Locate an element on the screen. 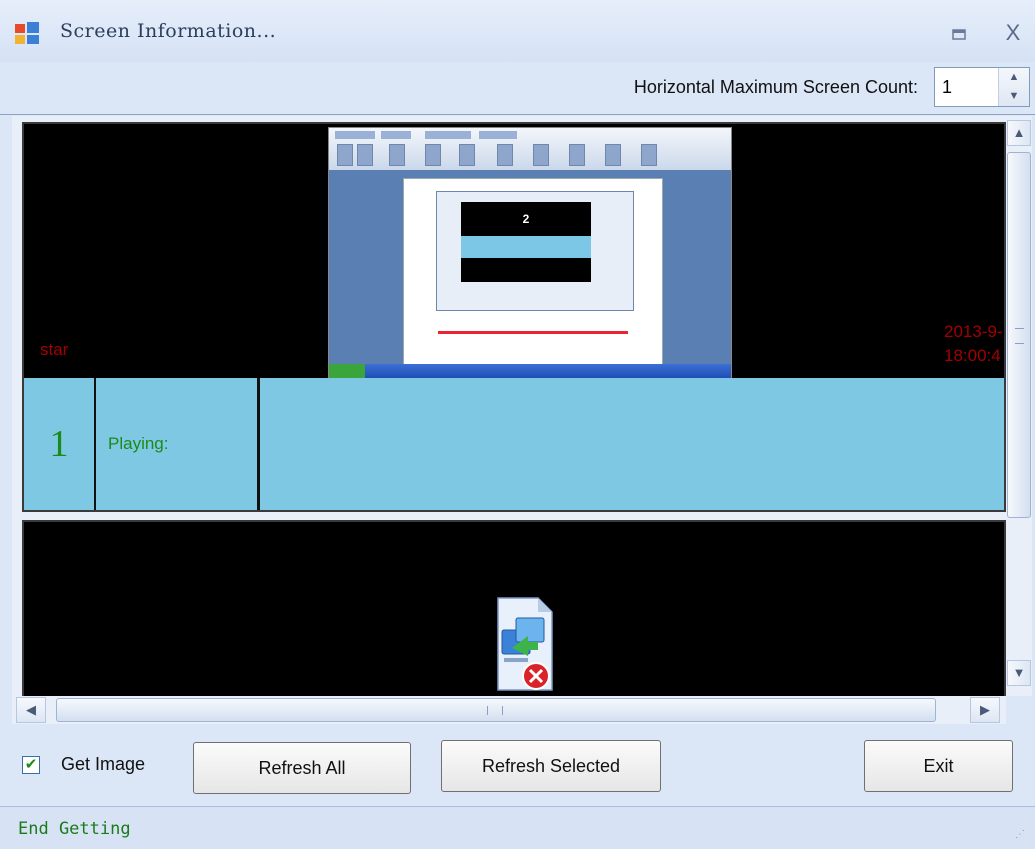 This screenshot has width=1035, height=849. screen-thumbnail: 2 is located at coordinates (530, 253).